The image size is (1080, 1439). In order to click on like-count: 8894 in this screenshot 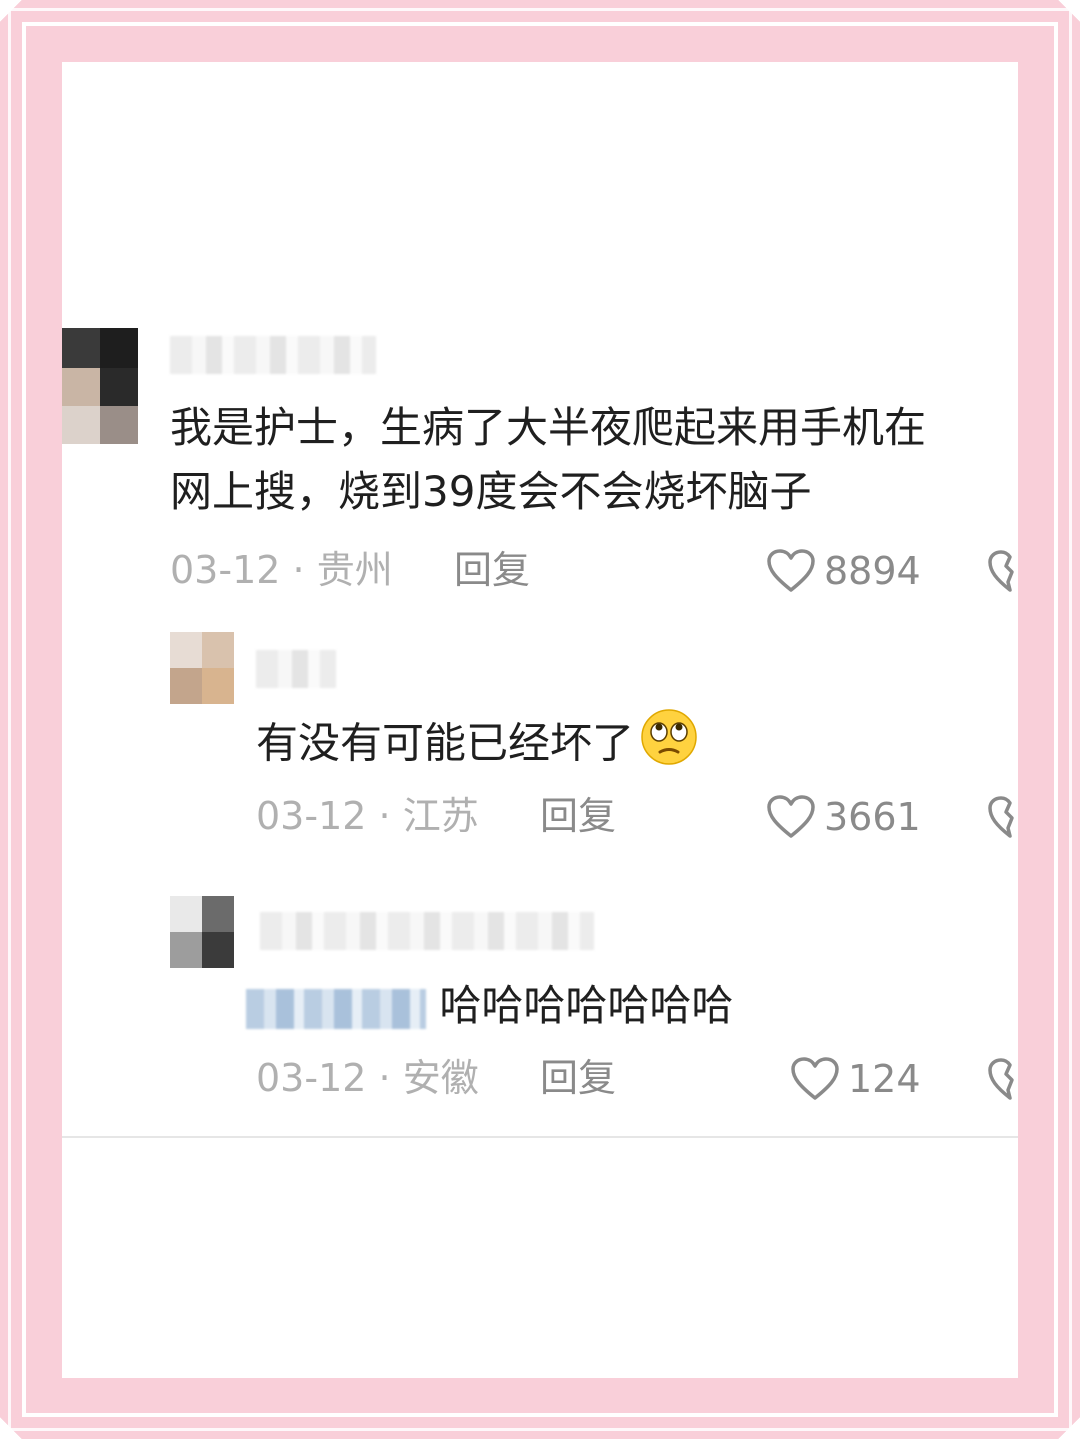, I will do `click(872, 571)`.